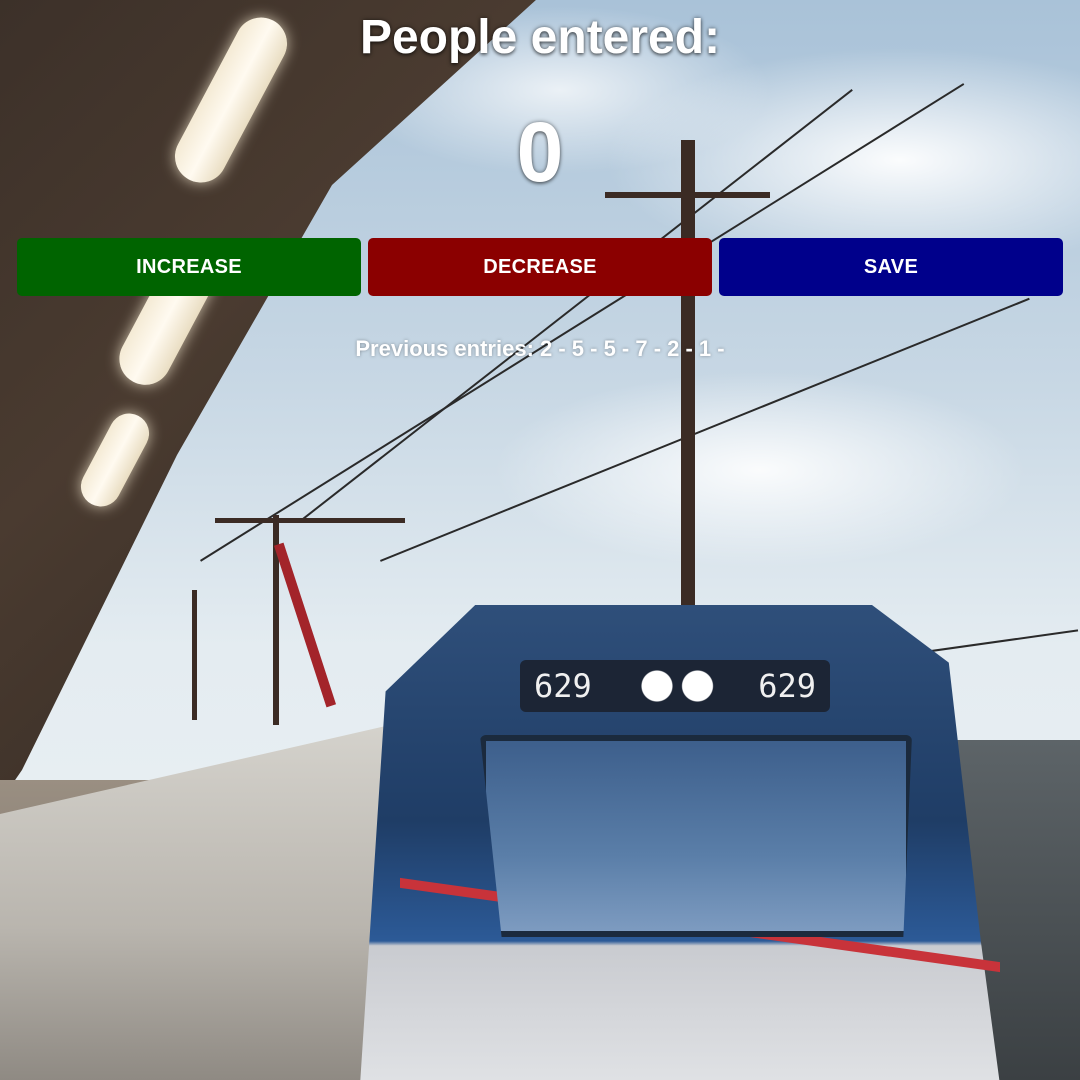 This screenshot has width=1080, height=1080. I want to click on increase-button: INCREASE, so click(189, 267).